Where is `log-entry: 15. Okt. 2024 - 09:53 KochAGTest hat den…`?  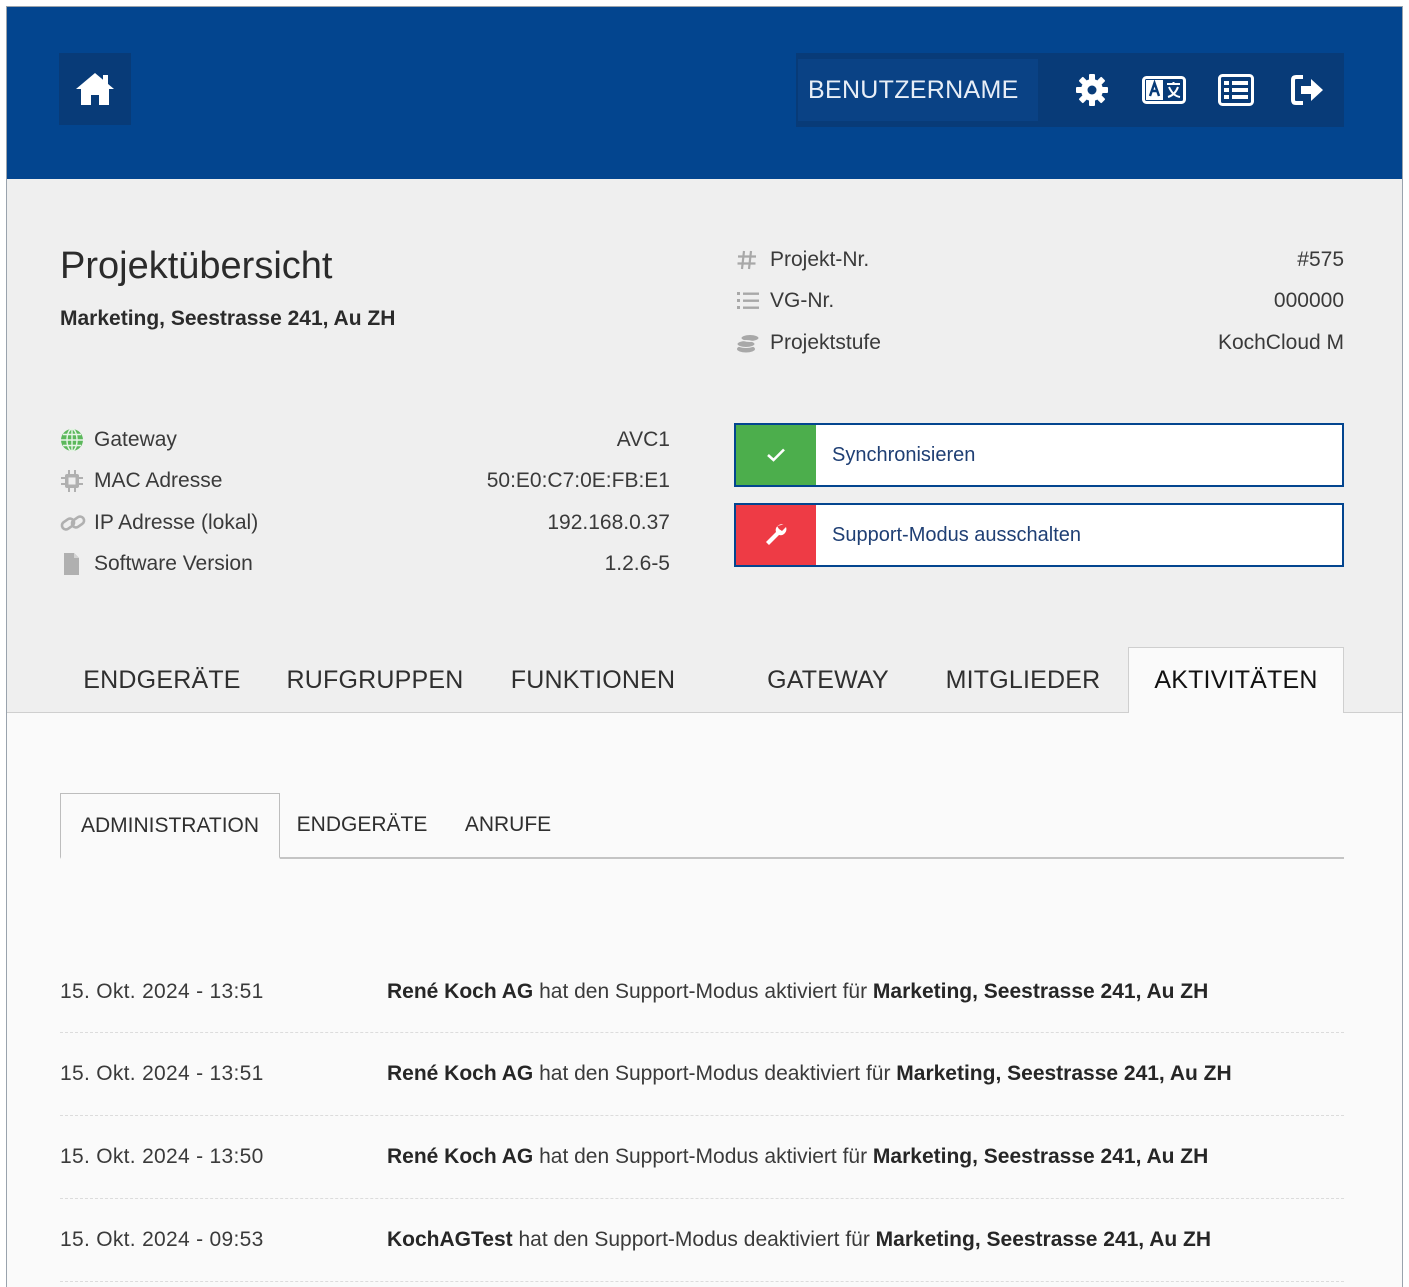
log-entry: 15. Okt. 2024 - 09:53 KochAGTest hat den… is located at coordinates (702, 1240).